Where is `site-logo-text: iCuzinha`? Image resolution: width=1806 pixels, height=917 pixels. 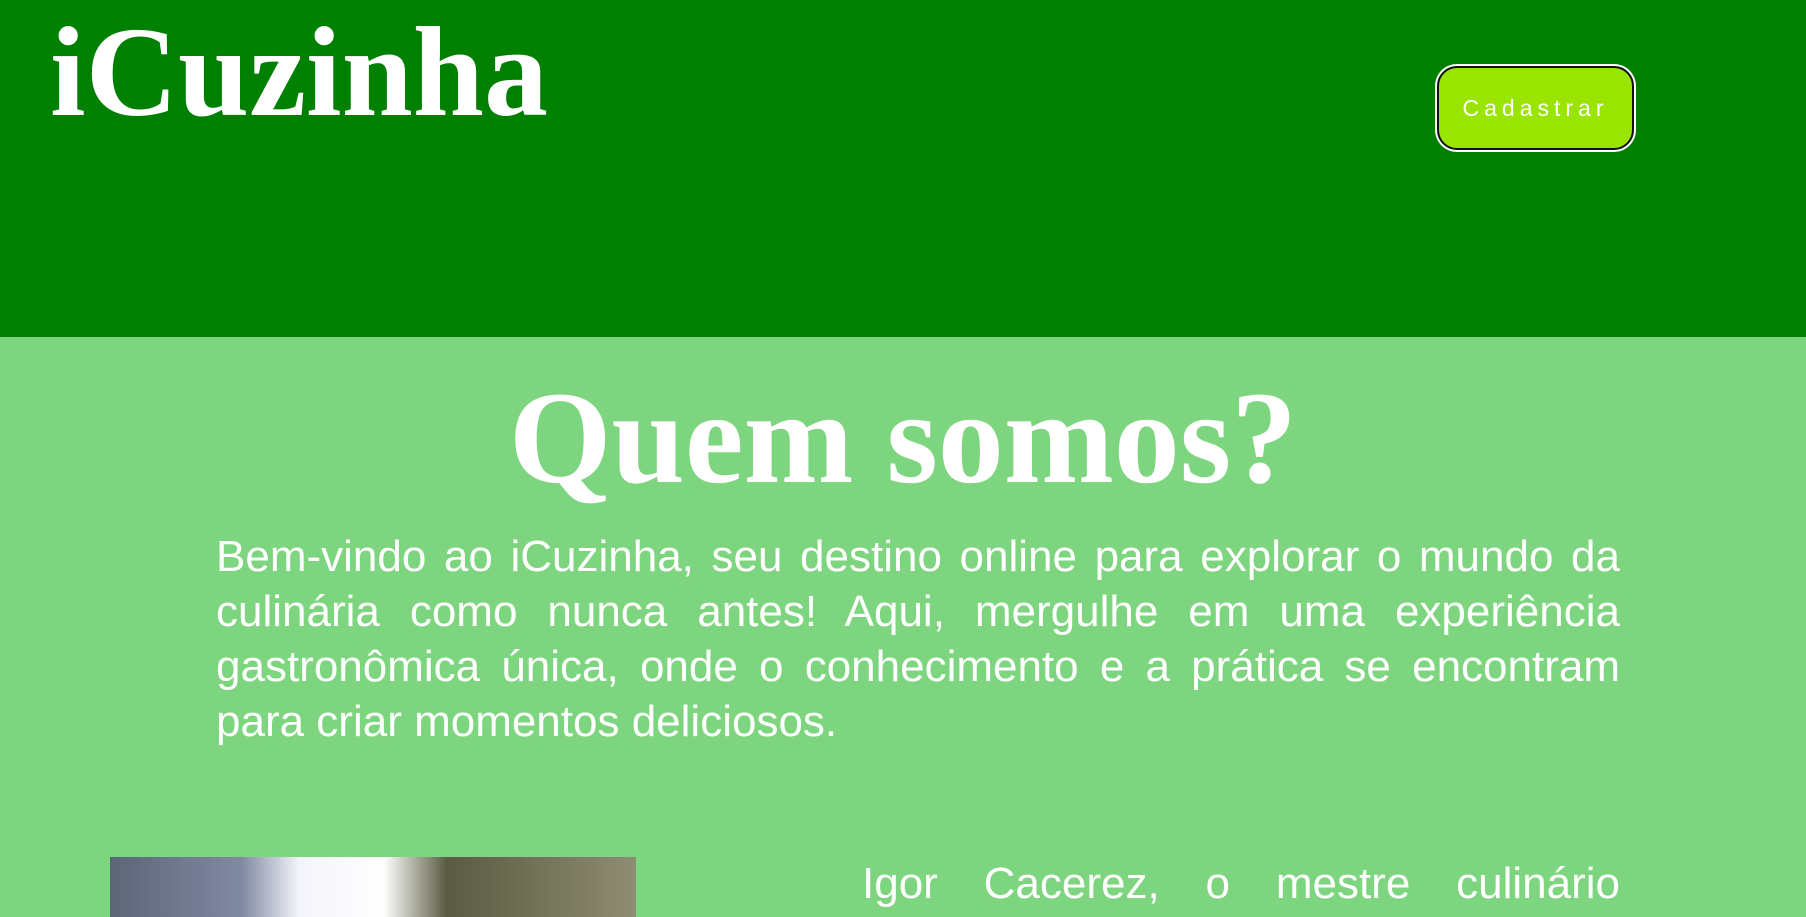 site-logo-text: iCuzinha is located at coordinates (299, 72).